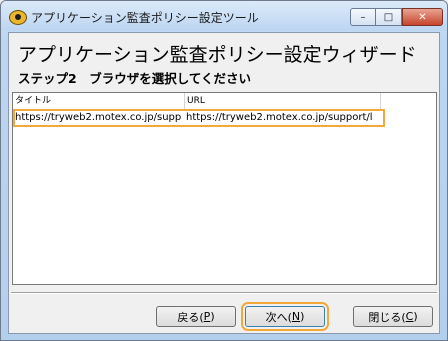 This screenshot has height=341, width=448. I want to click on maximize-button: □, so click(389, 17).